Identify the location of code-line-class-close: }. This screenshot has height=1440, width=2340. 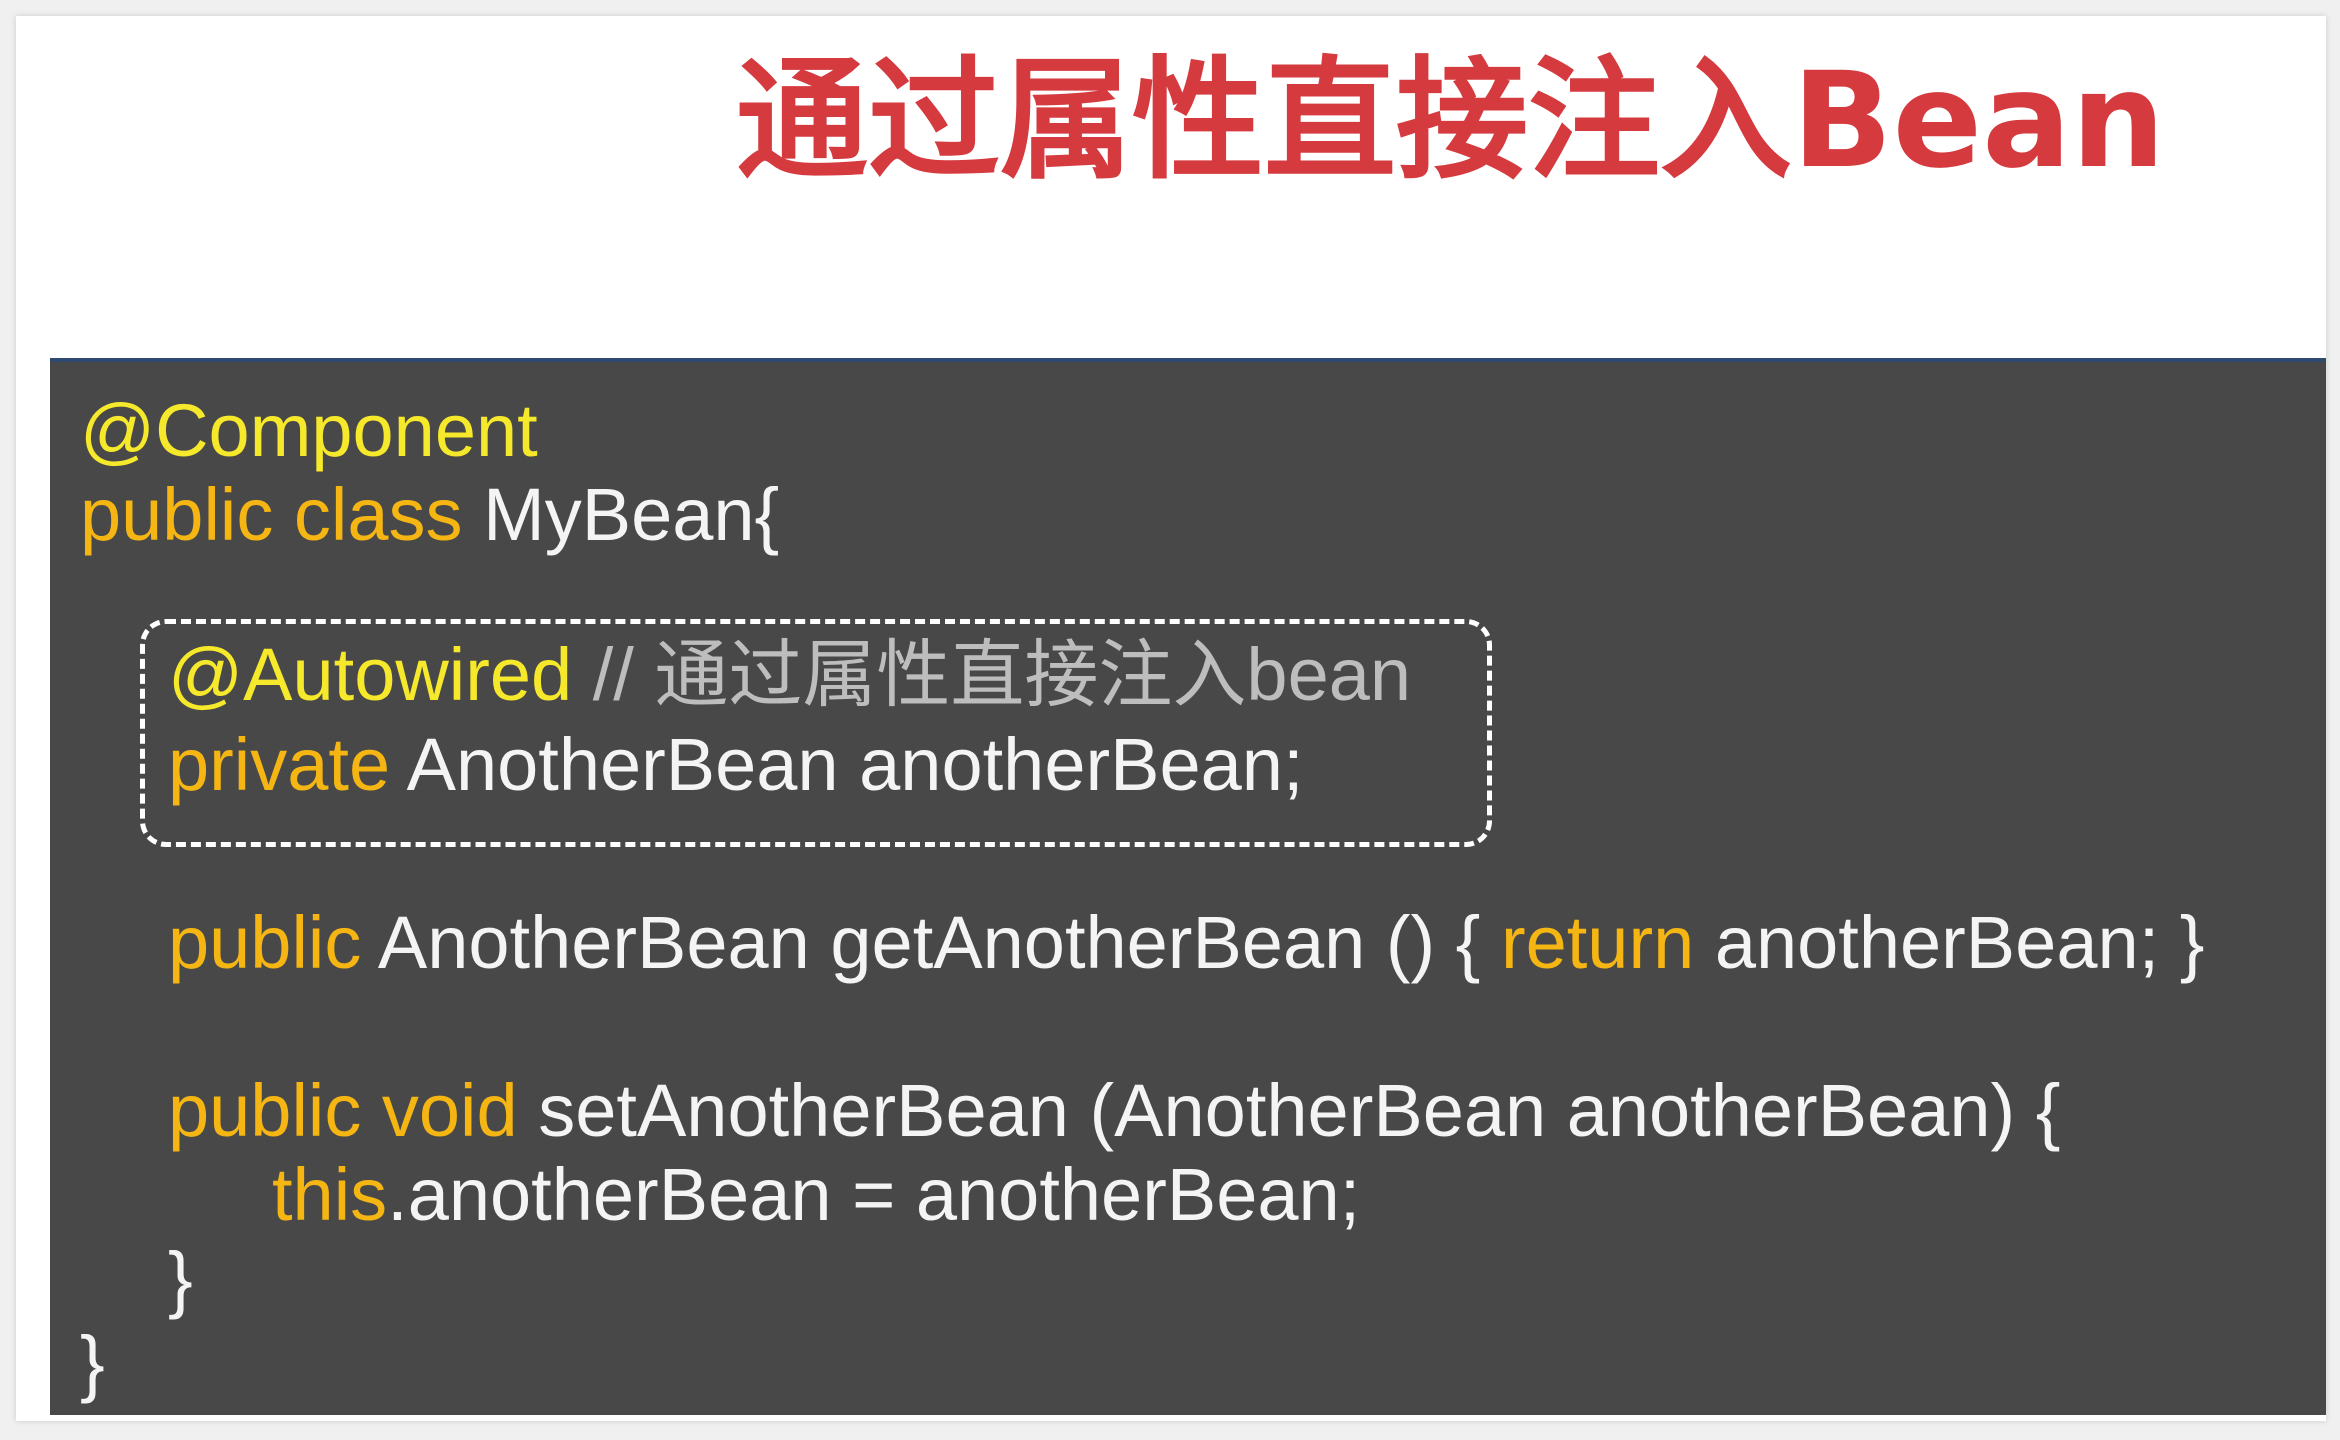
(92, 1363).